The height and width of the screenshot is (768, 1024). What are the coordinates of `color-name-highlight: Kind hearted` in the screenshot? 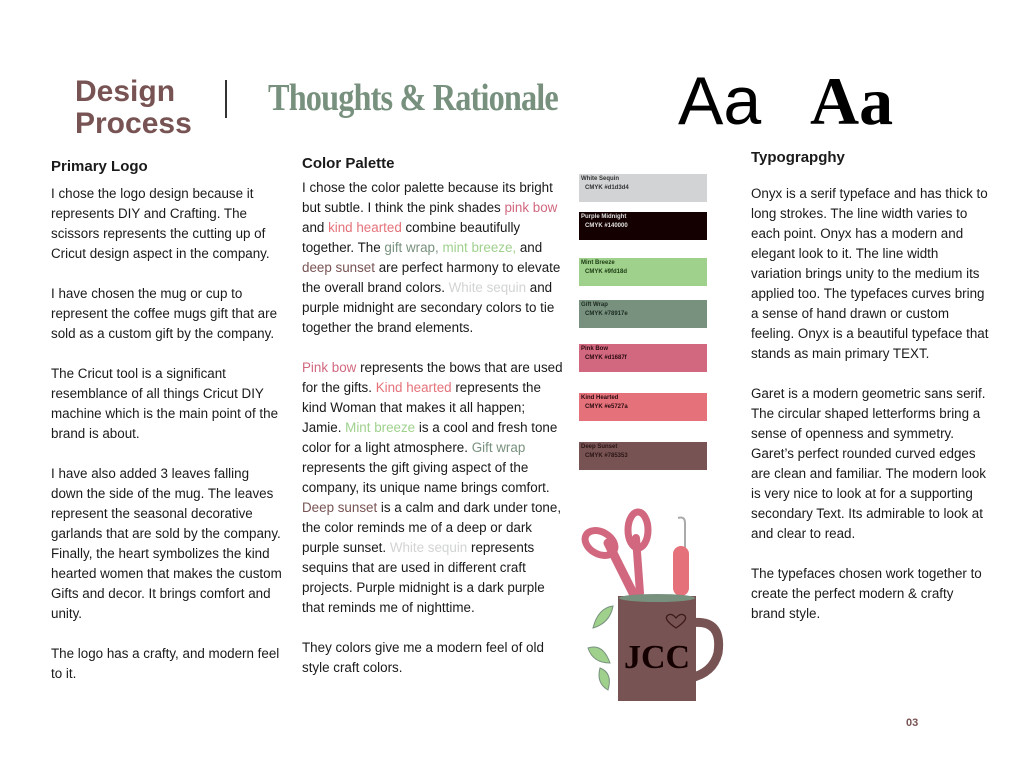 It's located at (413, 387).